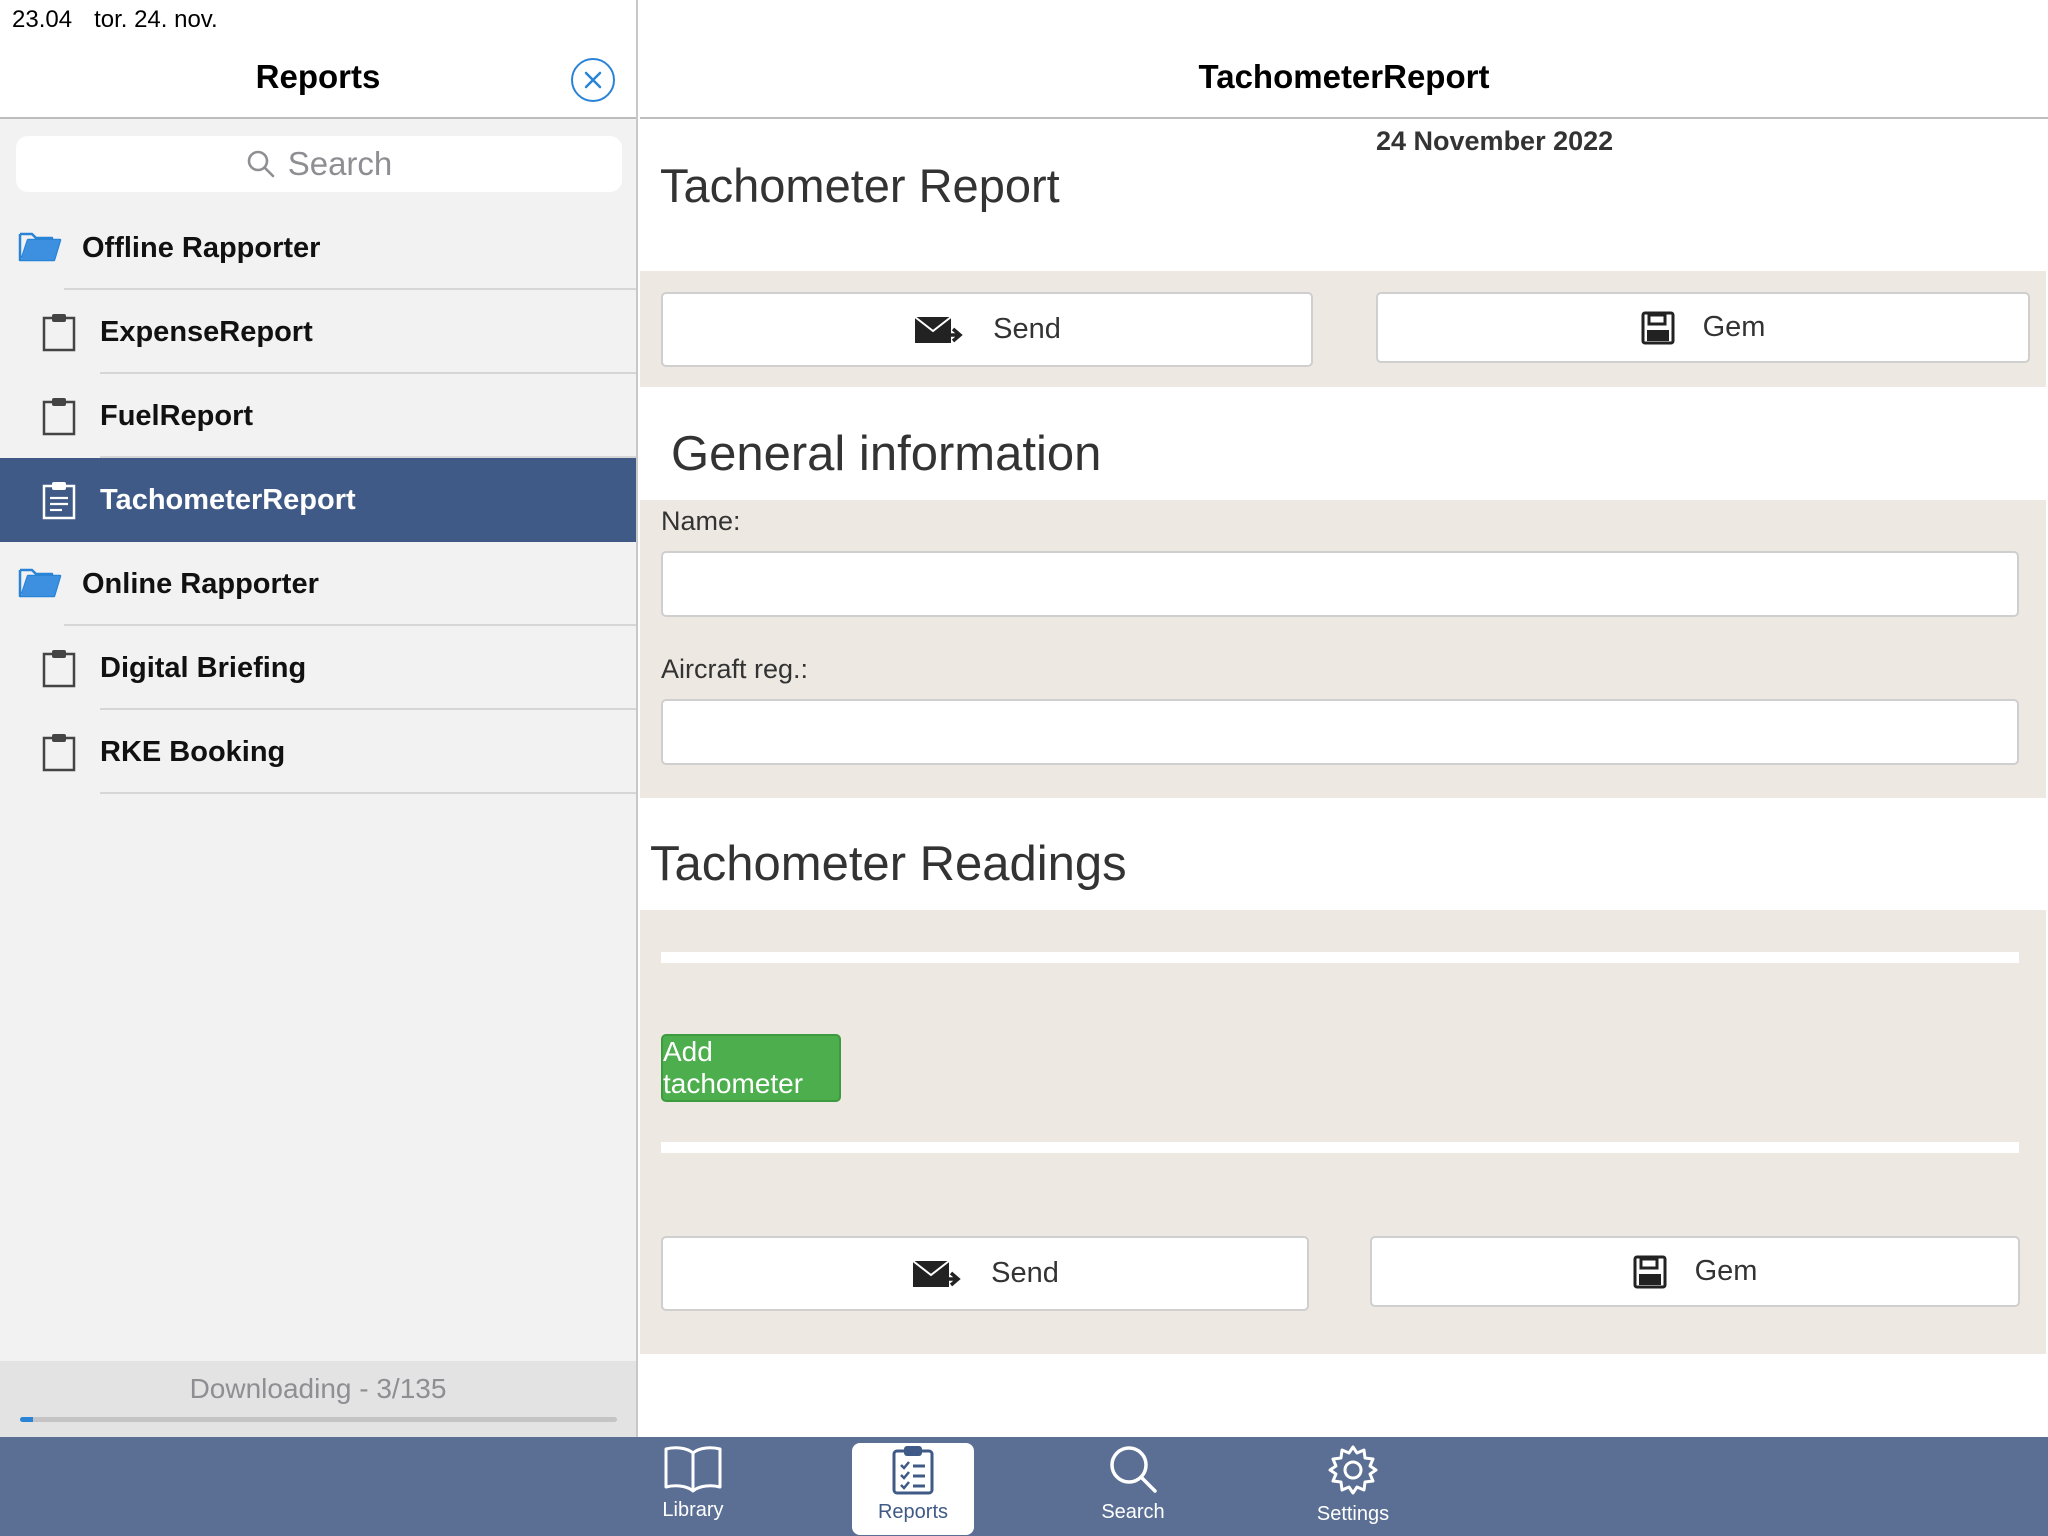  What do you see at coordinates (701, 521) in the screenshot?
I see `name-label: Name:` at bounding box center [701, 521].